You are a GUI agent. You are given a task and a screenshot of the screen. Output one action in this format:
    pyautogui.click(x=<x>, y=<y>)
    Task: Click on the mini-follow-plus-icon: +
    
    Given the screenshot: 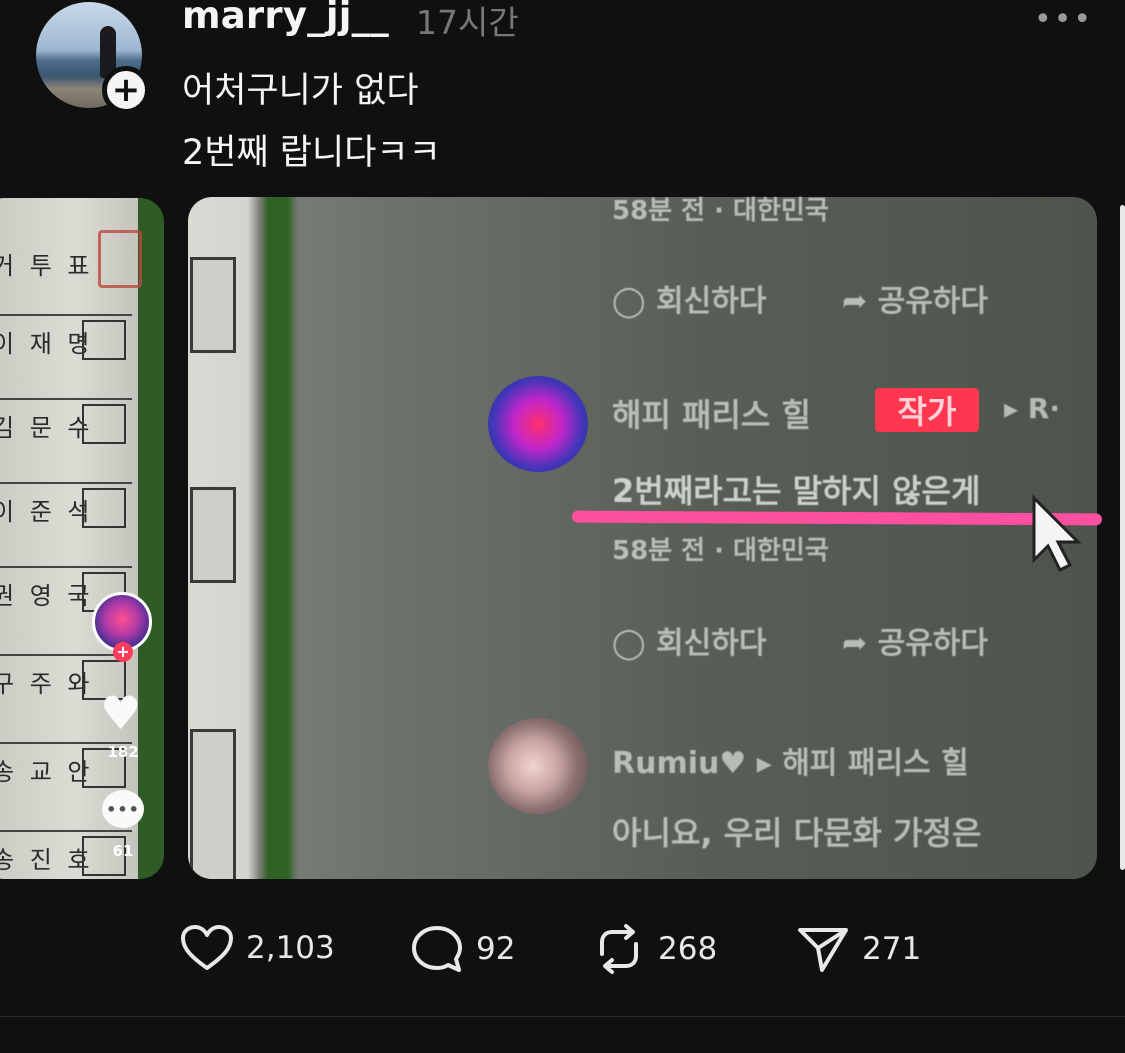 What is the action you would take?
    pyautogui.click(x=123, y=652)
    